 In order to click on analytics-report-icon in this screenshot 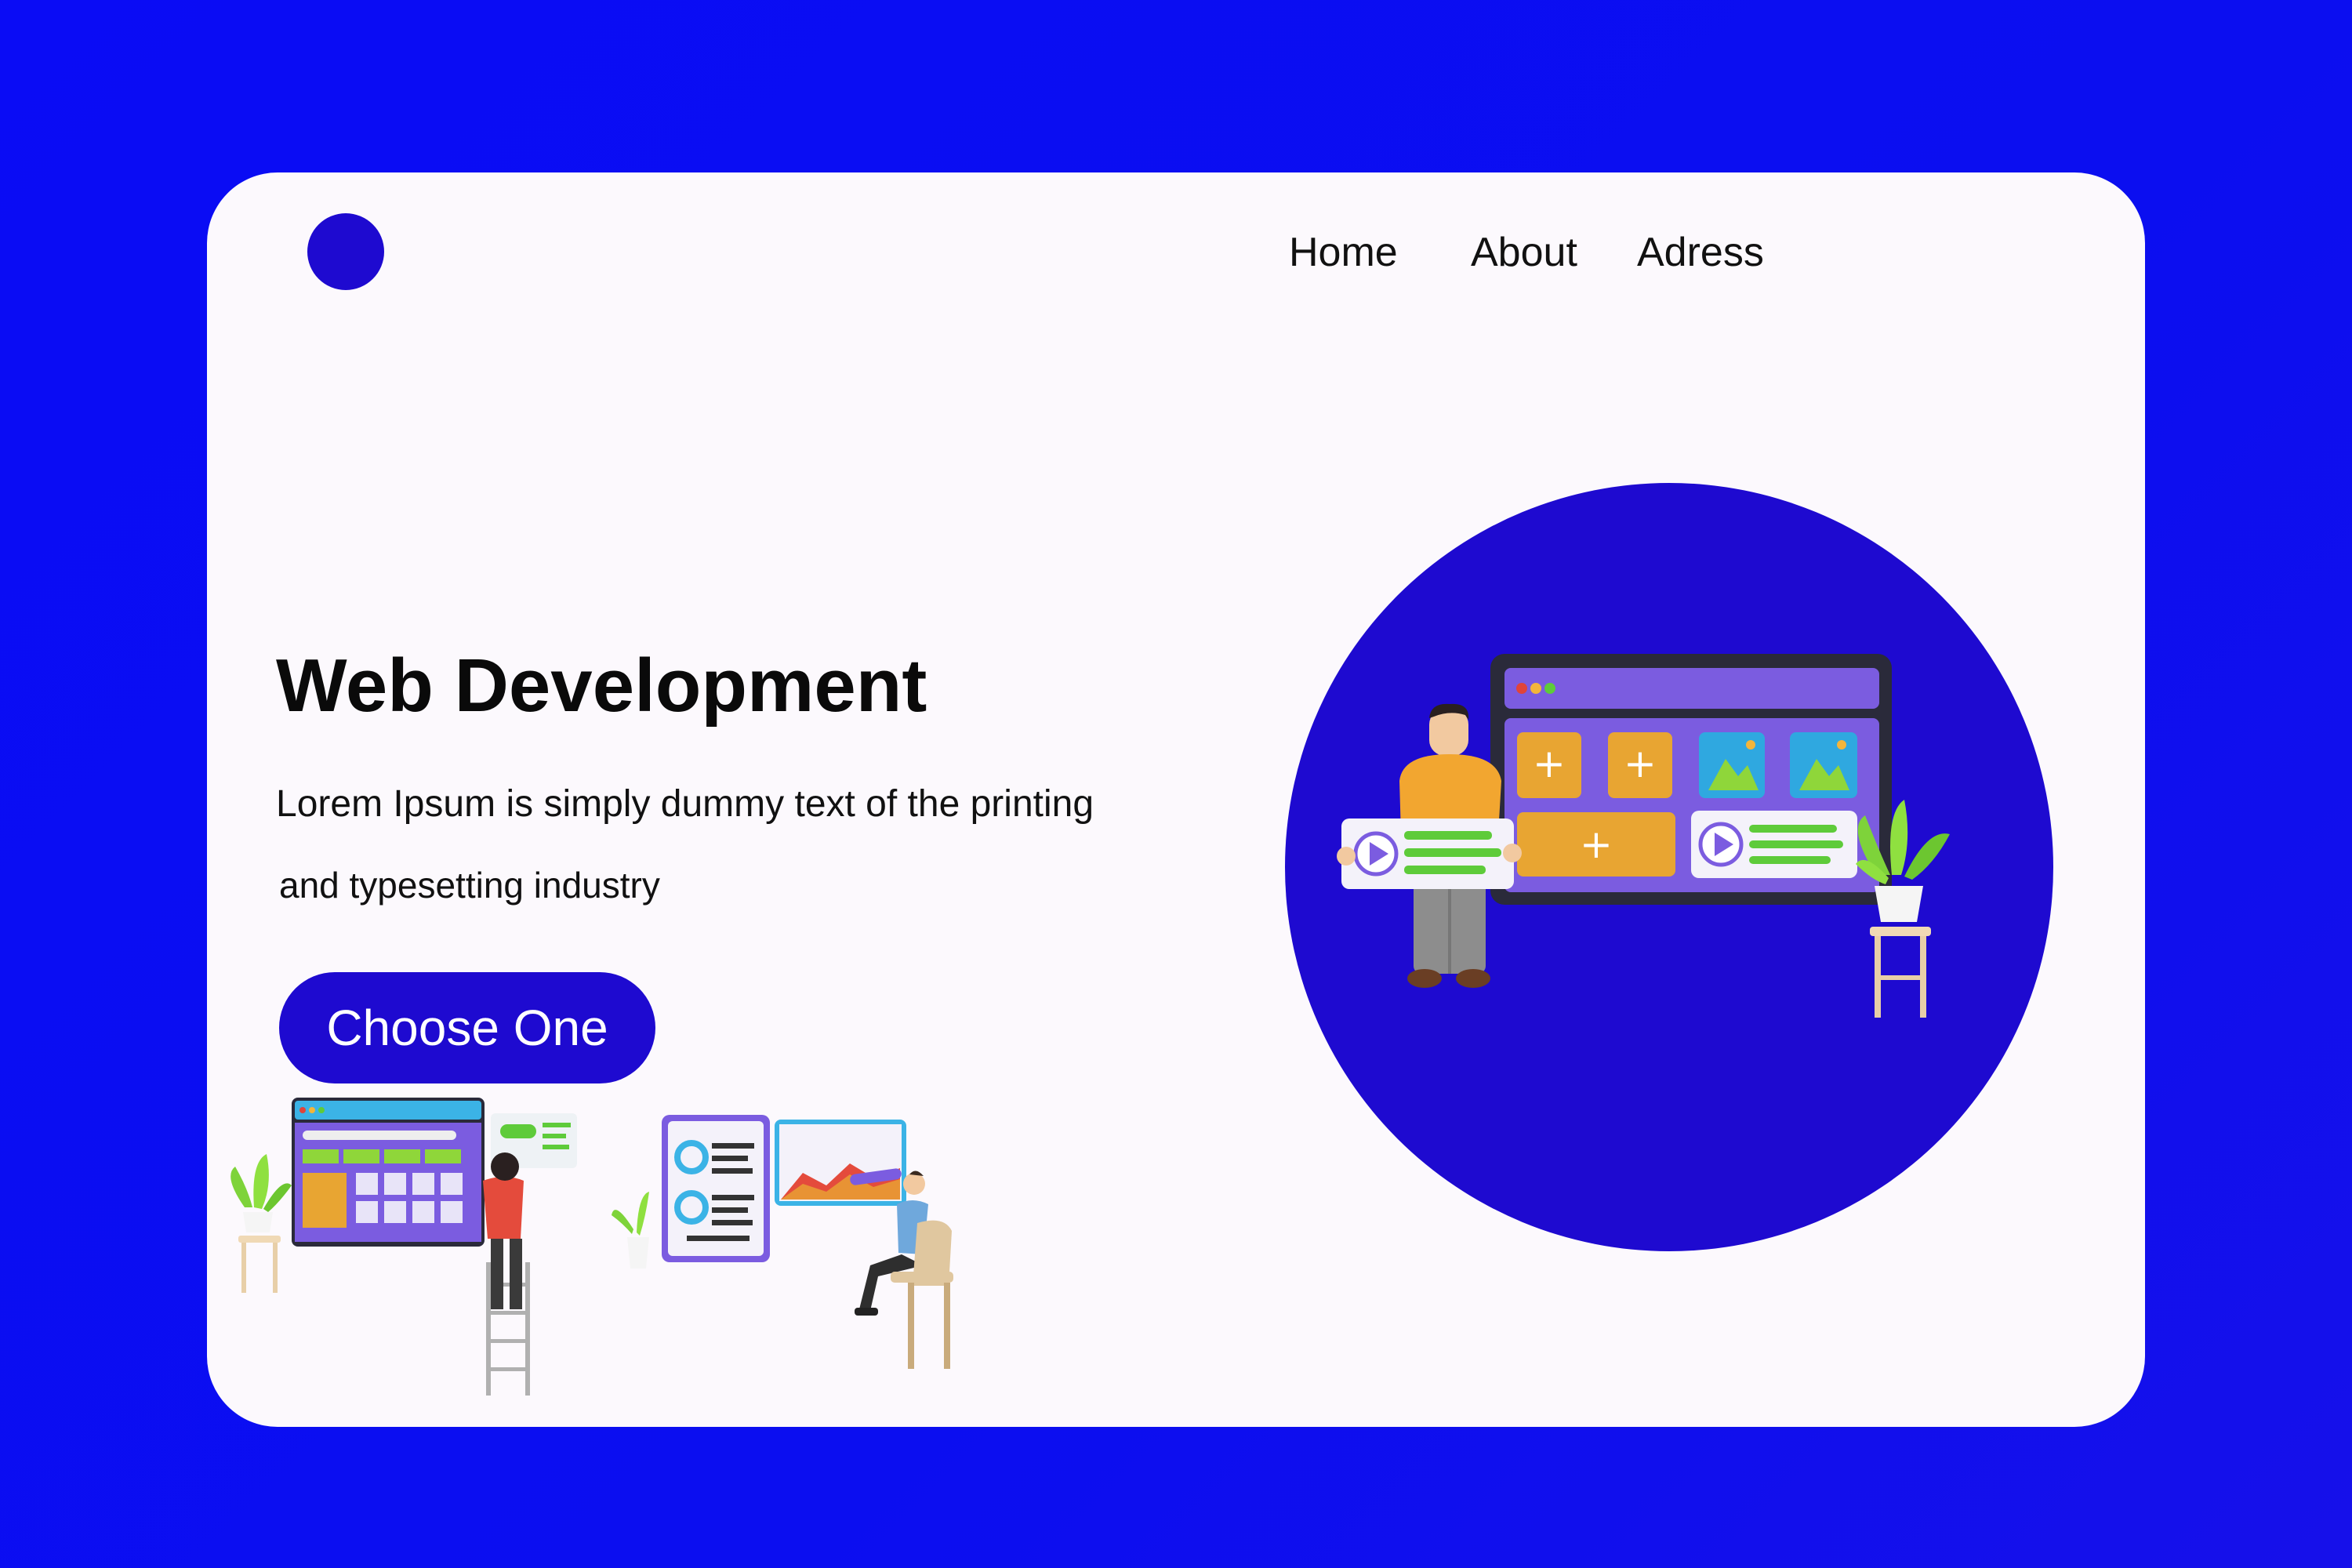, I will do `click(784, 1188)`.